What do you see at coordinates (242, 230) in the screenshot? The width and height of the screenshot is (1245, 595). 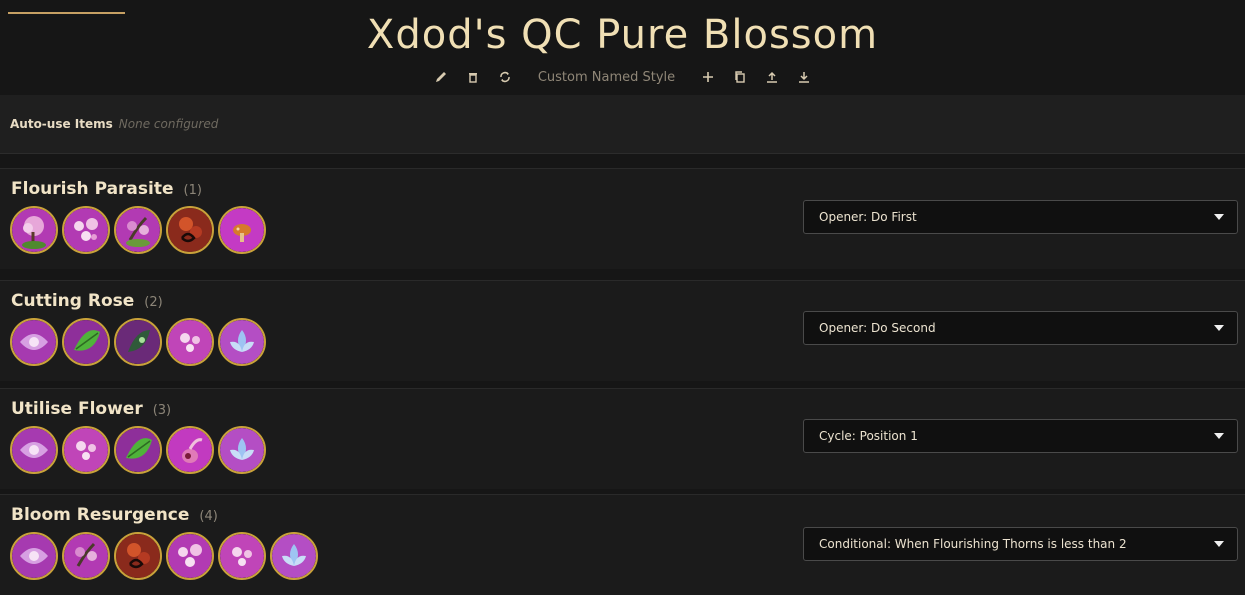 I see `mushroom-ability-icon` at bounding box center [242, 230].